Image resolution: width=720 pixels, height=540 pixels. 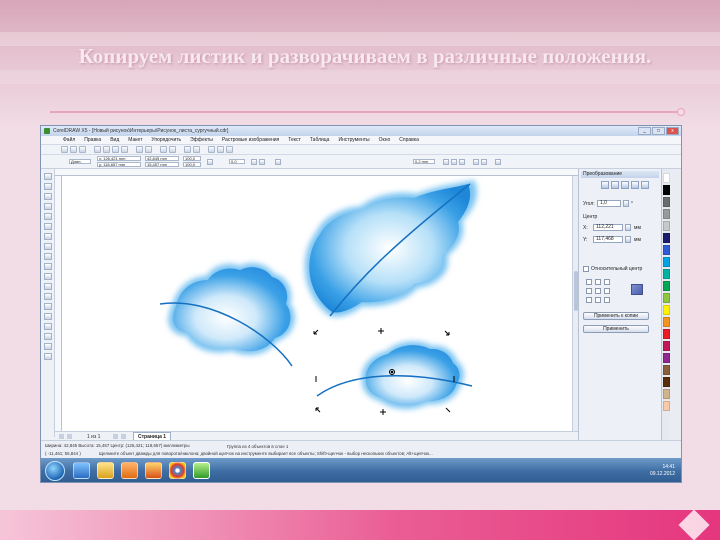 I want to click on anchor-top-center, so click(x=598, y=282).